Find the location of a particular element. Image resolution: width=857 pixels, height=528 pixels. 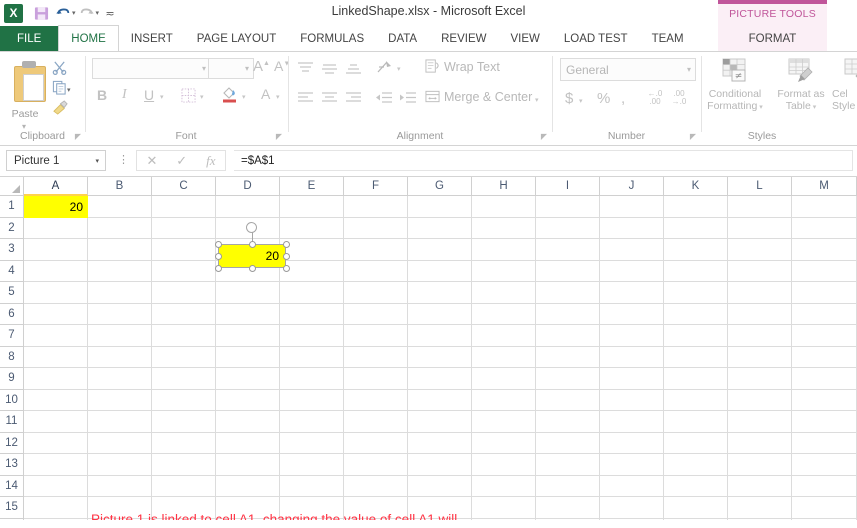

col-header-D: D is located at coordinates (248, 186).